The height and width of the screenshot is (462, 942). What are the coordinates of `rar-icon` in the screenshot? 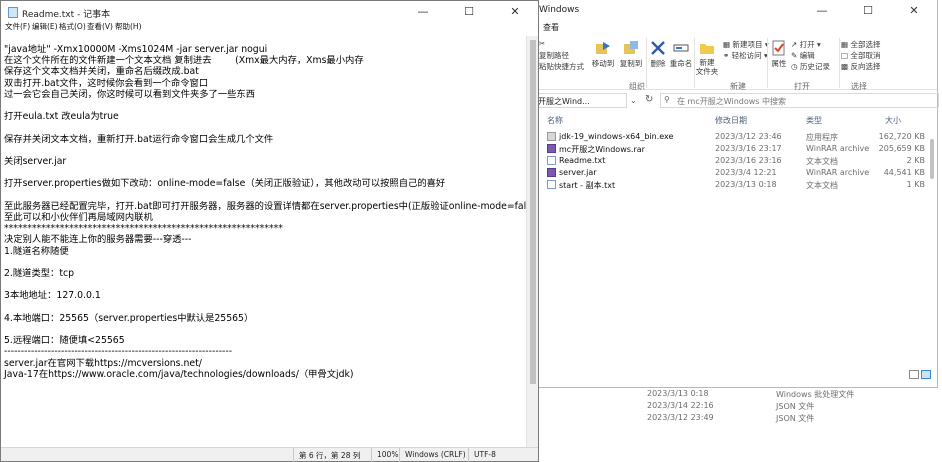 It's located at (551, 148).